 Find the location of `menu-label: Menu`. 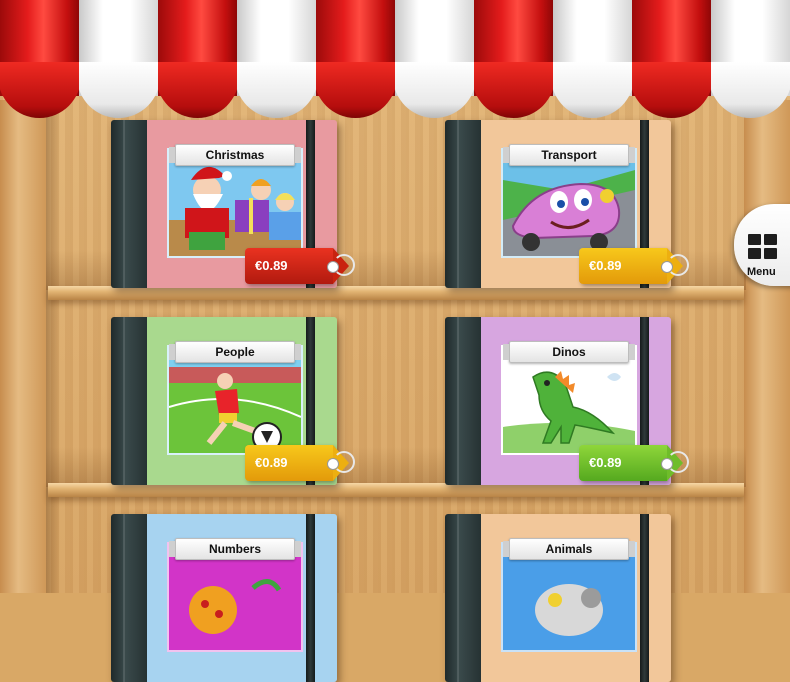

menu-label: Menu is located at coordinates (761, 272).